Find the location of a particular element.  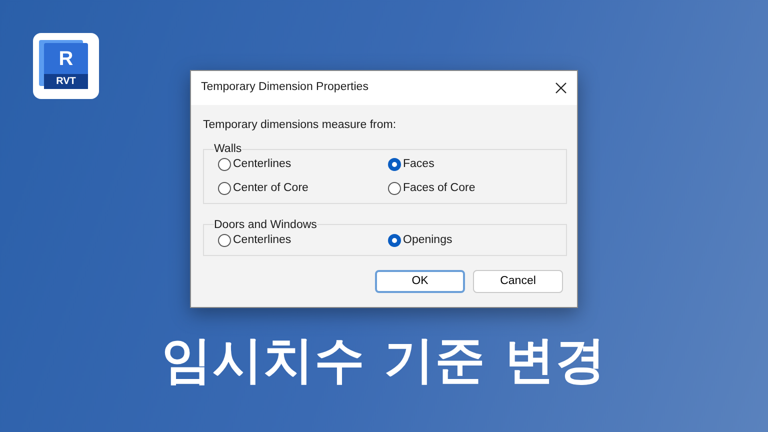

cancel-button: Cancel is located at coordinates (518, 281).